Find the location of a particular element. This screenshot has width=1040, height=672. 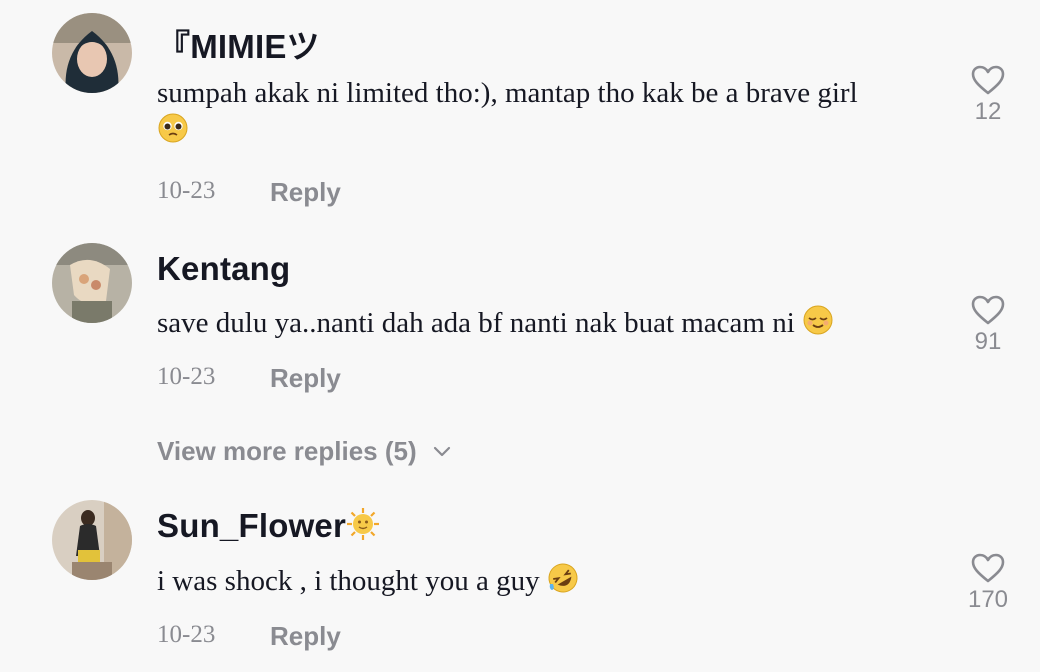

like-button: 170 is located at coordinates (988, 583).